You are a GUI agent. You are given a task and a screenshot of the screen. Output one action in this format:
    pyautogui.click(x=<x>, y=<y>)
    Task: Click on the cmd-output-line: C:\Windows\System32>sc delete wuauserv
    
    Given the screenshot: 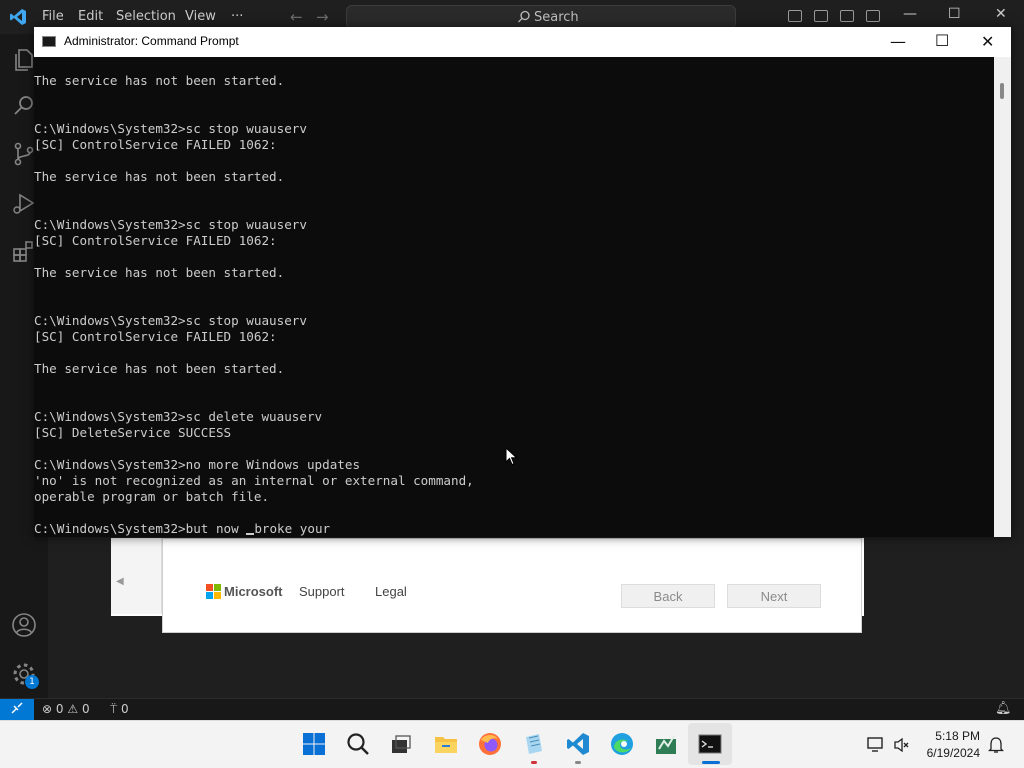 What is the action you would take?
    pyautogui.click(x=178, y=416)
    